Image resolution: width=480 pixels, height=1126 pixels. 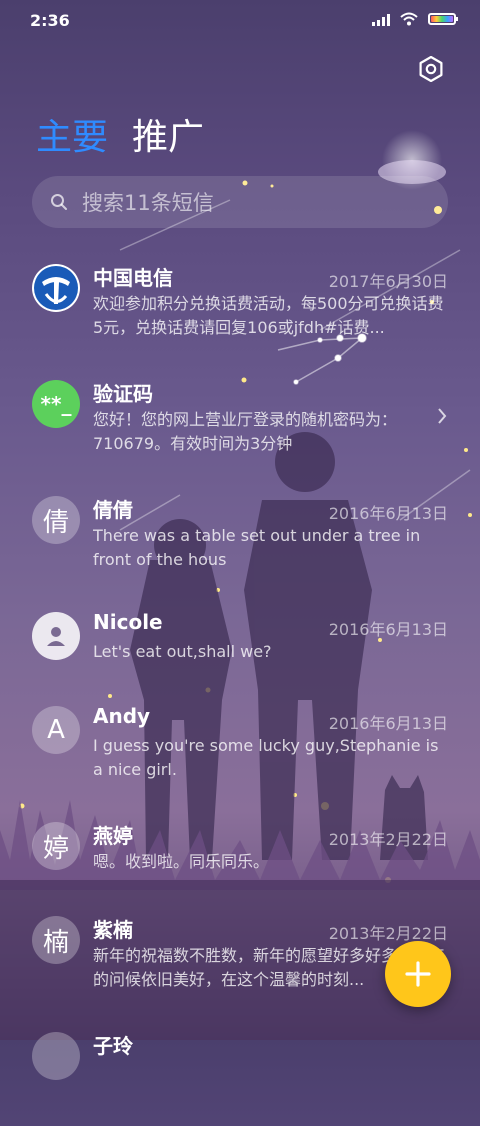 What do you see at coordinates (128, 622) in the screenshot?
I see `contact-name: Nicole` at bounding box center [128, 622].